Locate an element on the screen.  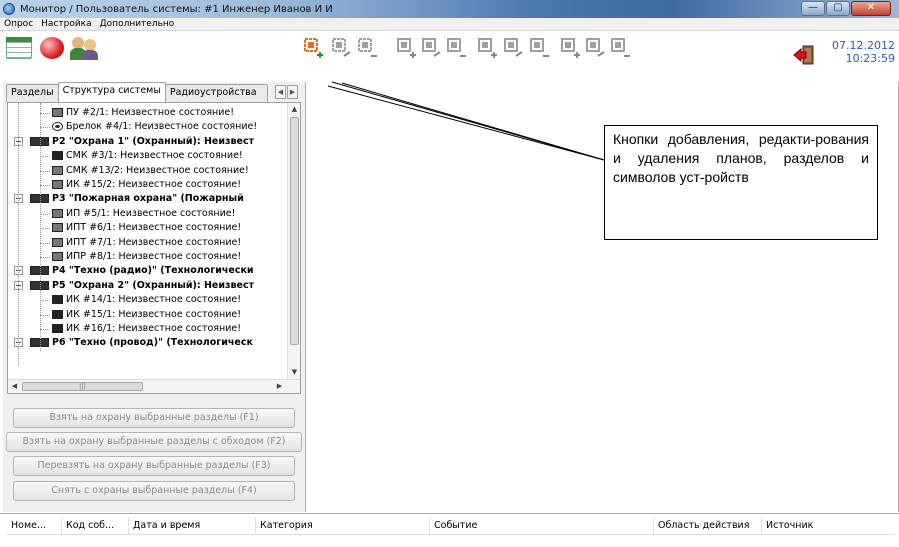
add-symbol-icon is located at coordinates (571, 49).